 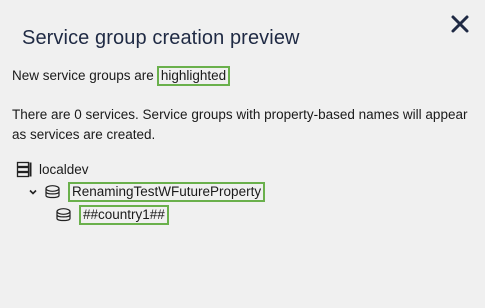 What do you see at coordinates (167, 192) in the screenshot?
I see `tree-node-group-label: RenamingTestWFutureProperty` at bounding box center [167, 192].